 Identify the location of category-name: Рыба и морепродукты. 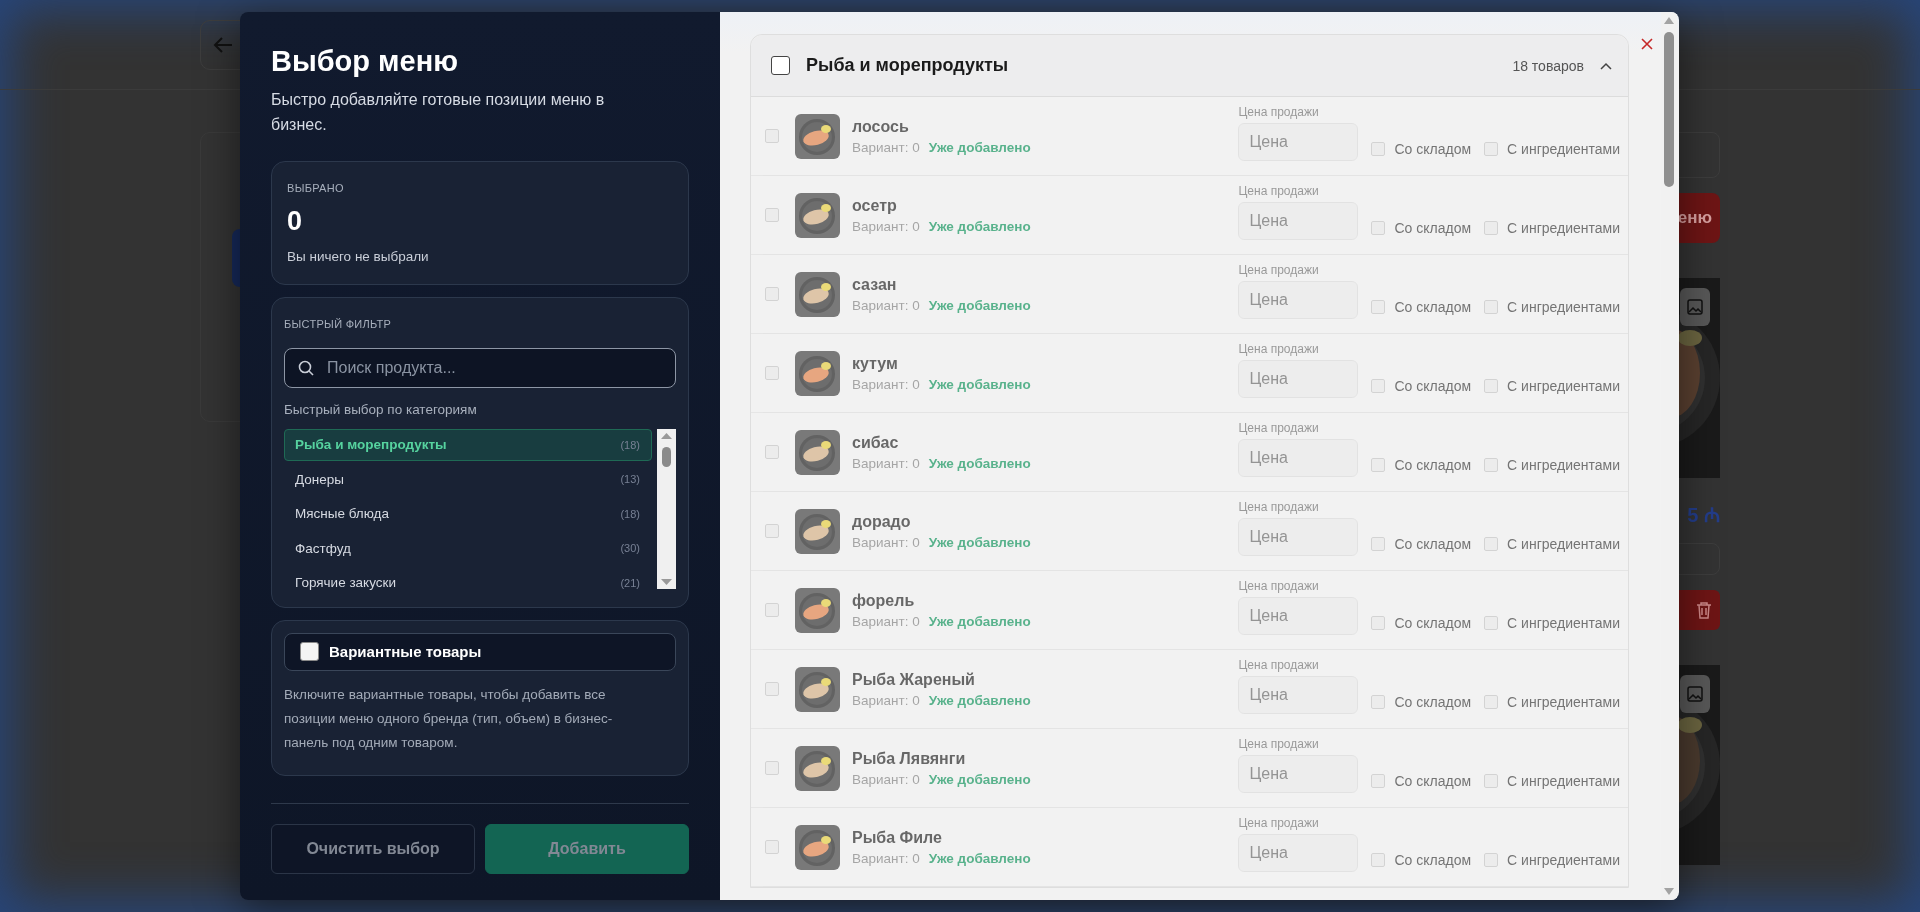
(371, 445).